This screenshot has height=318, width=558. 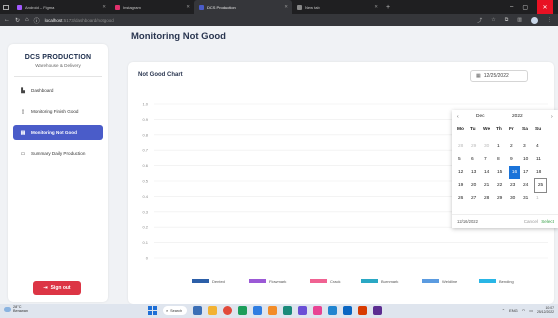 What do you see at coordinates (506, 281) in the screenshot?
I see `legend-label: Bending` at bounding box center [506, 281].